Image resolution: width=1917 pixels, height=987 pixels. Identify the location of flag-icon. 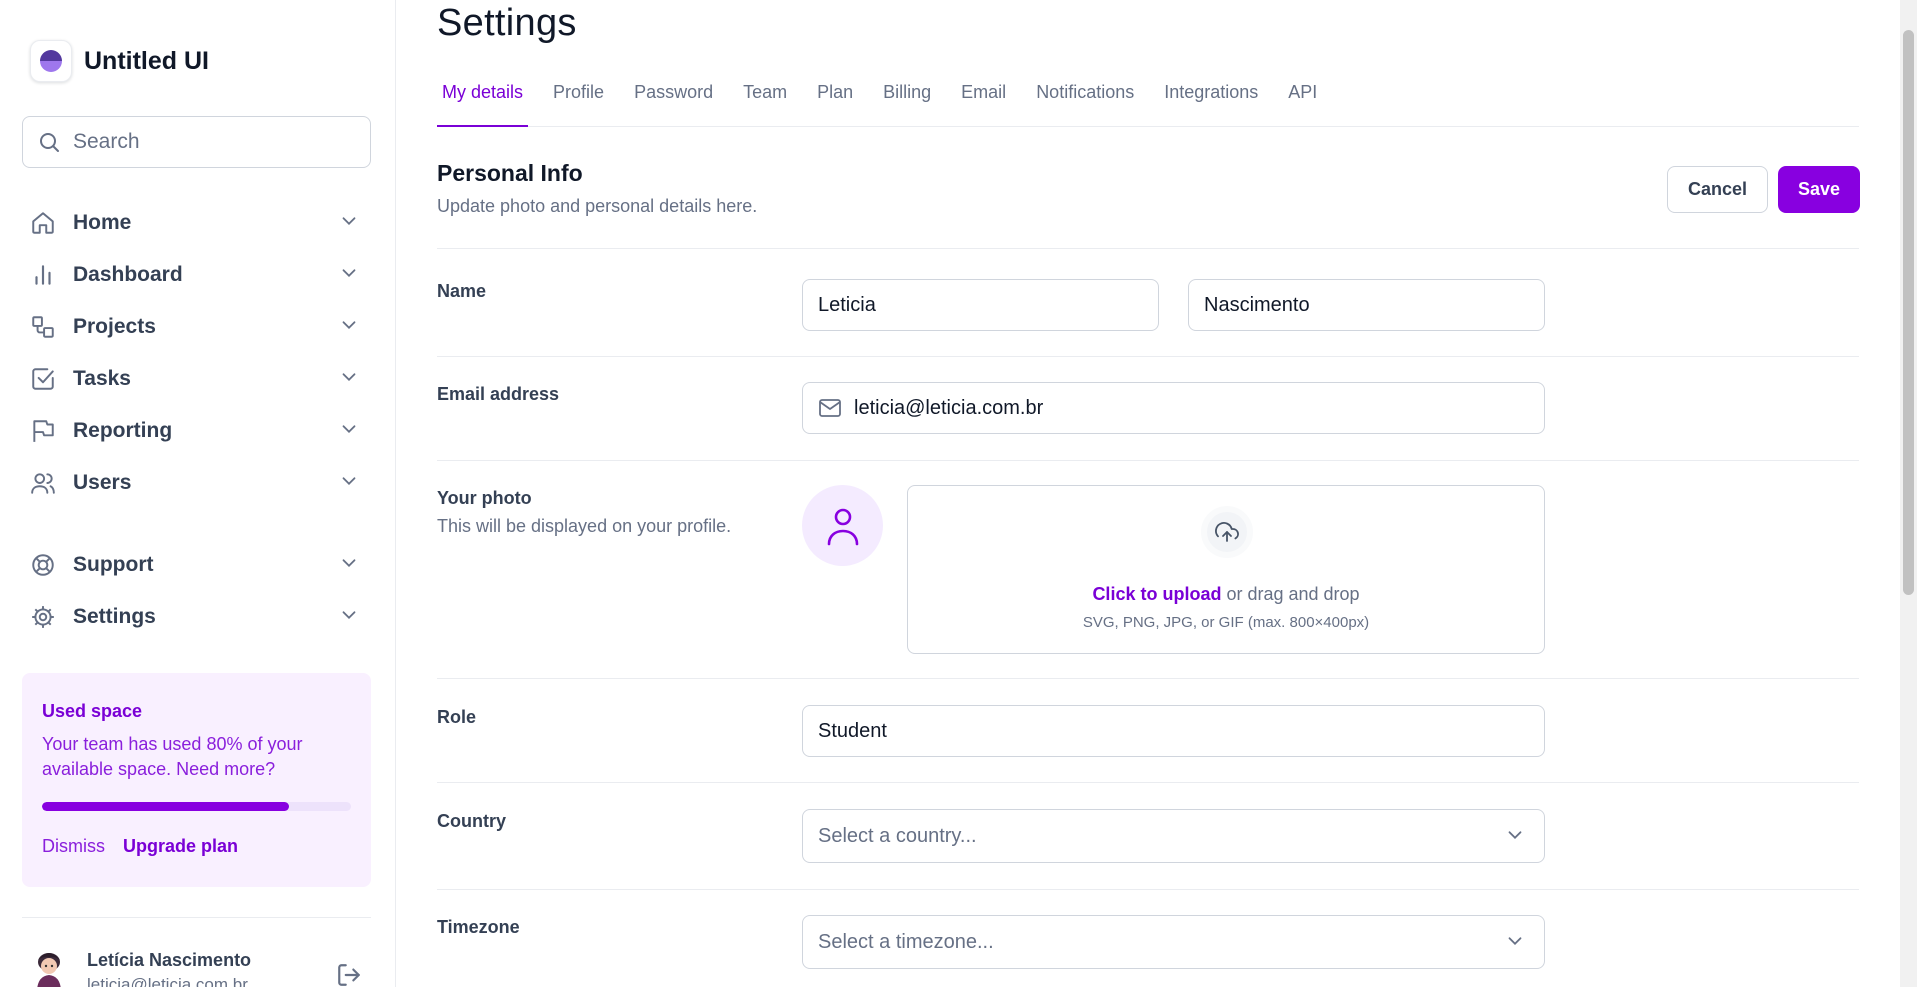
(43, 431).